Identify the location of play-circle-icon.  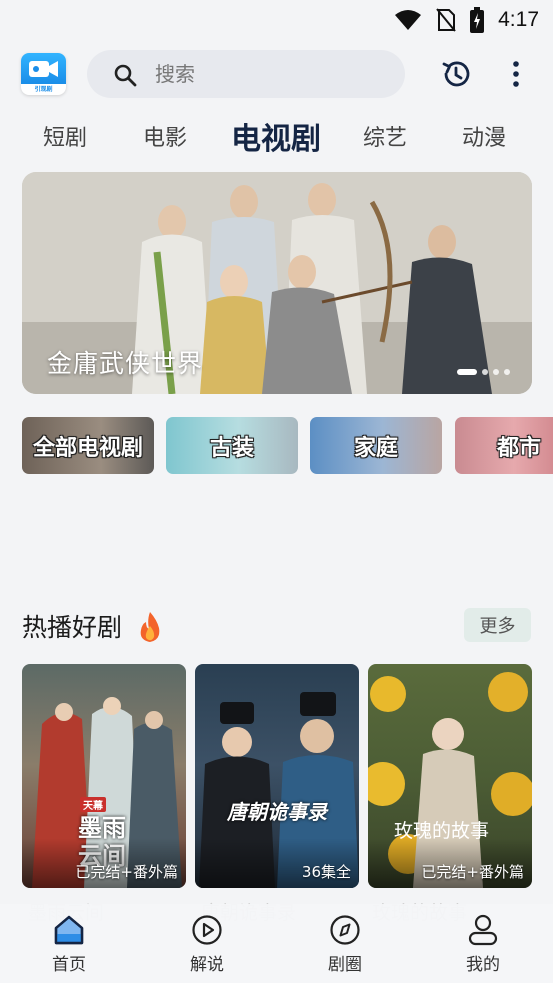
(207, 930).